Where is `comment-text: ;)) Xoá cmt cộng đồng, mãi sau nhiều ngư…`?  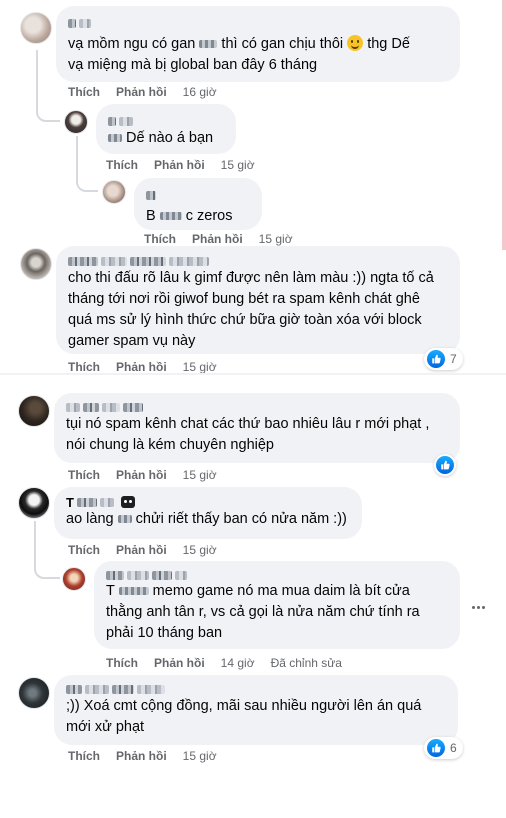
comment-text: ;)) Xoá cmt cộng đồng, mãi sau nhiều ngư… is located at coordinates (244, 716).